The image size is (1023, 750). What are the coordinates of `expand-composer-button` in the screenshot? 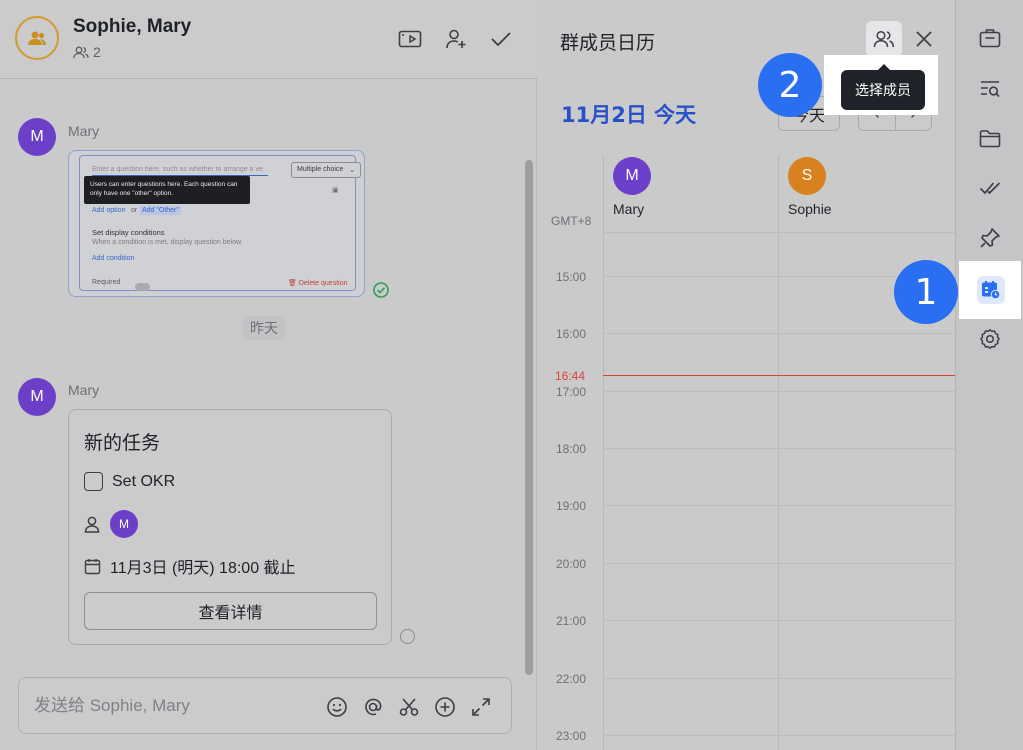 It's located at (481, 707).